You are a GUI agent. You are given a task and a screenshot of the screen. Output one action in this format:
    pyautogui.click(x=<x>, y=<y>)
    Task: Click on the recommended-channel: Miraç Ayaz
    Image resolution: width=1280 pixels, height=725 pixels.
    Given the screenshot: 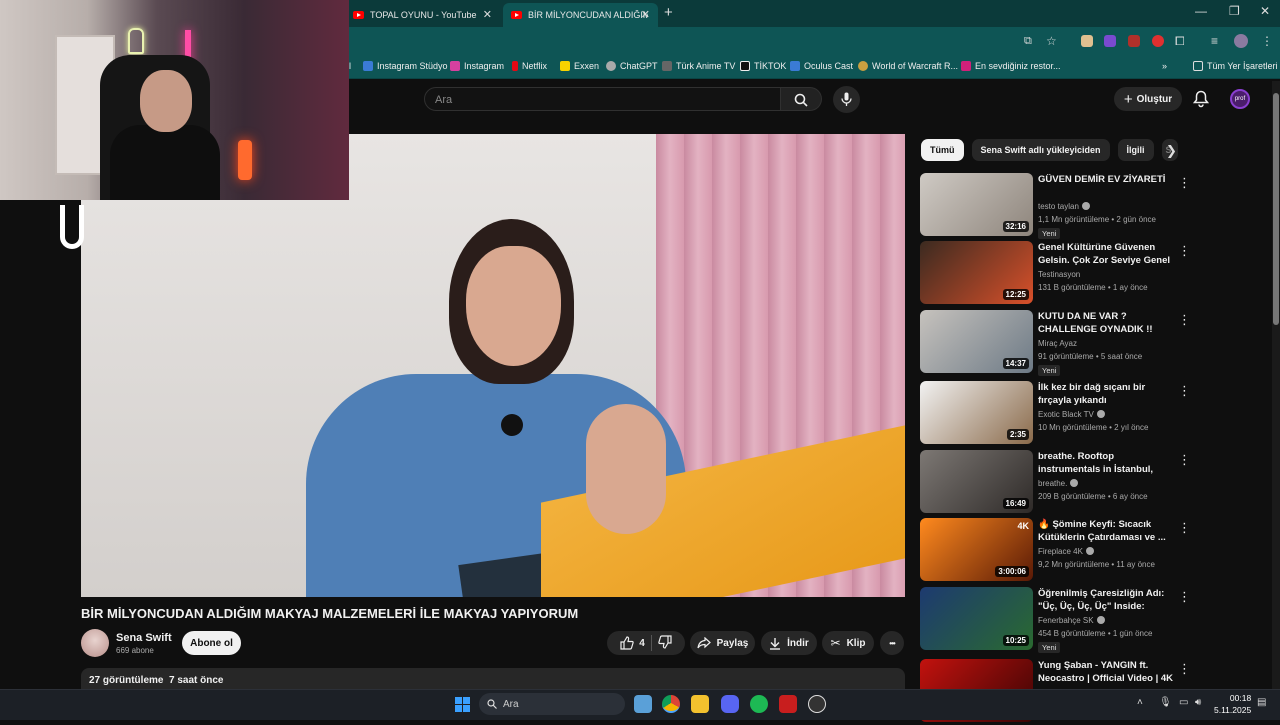 What is the action you would take?
    pyautogui.click(x=1057, y=343)
    